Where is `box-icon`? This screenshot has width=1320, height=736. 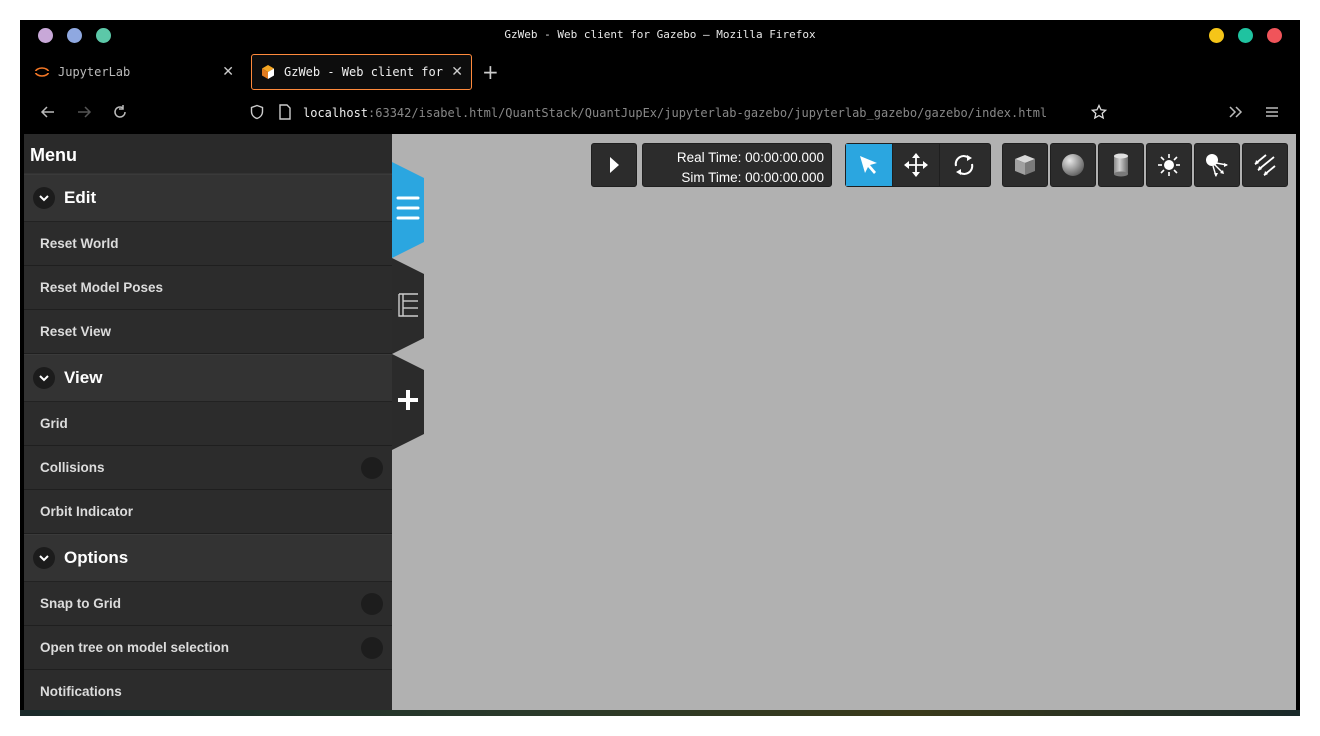
box-icon is located at coordinates (1025, 165).